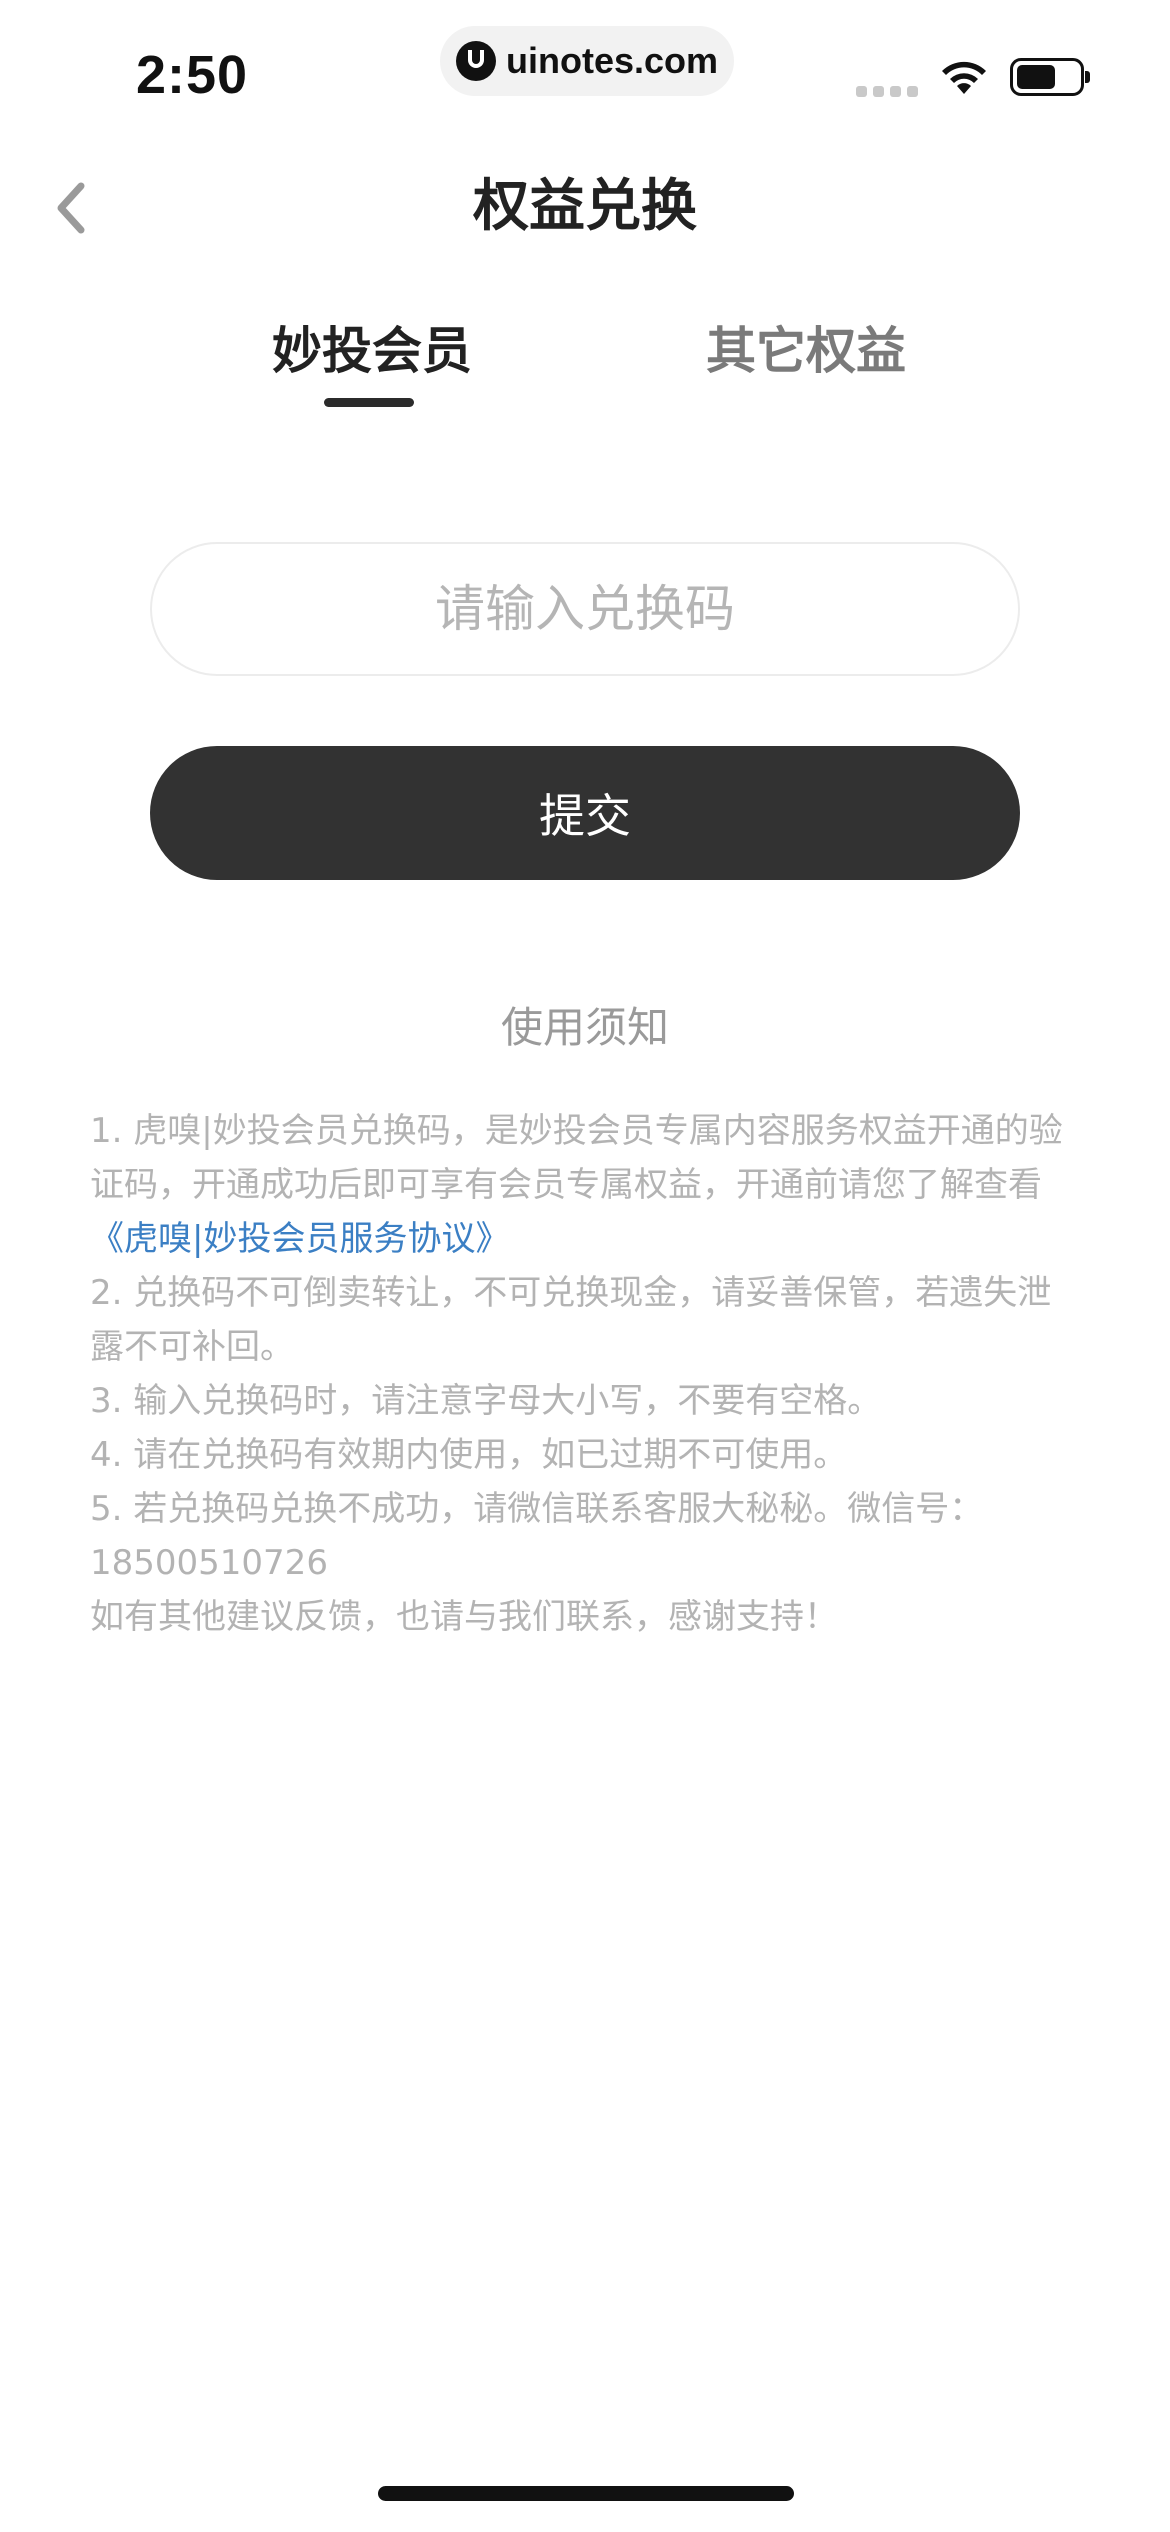 The height and width of the screenshot is (2532, 1170). What do you see at coordinates (475, 61) in the screenshot?
I see `site-logo-icon` at bounding box center [475, 61].